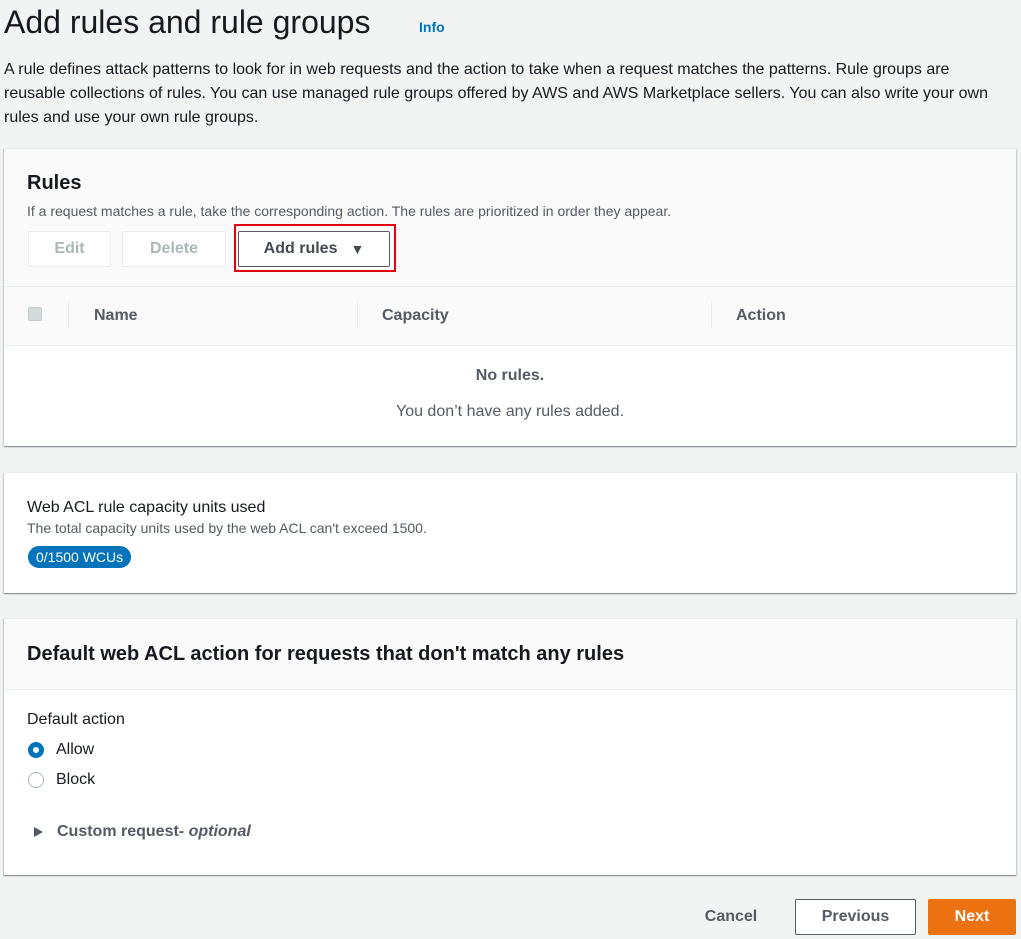  What do you see at coordinates (76, 779) in the screenshot?
I see `radio-block-label: Block` at bounding box center [76, 779].